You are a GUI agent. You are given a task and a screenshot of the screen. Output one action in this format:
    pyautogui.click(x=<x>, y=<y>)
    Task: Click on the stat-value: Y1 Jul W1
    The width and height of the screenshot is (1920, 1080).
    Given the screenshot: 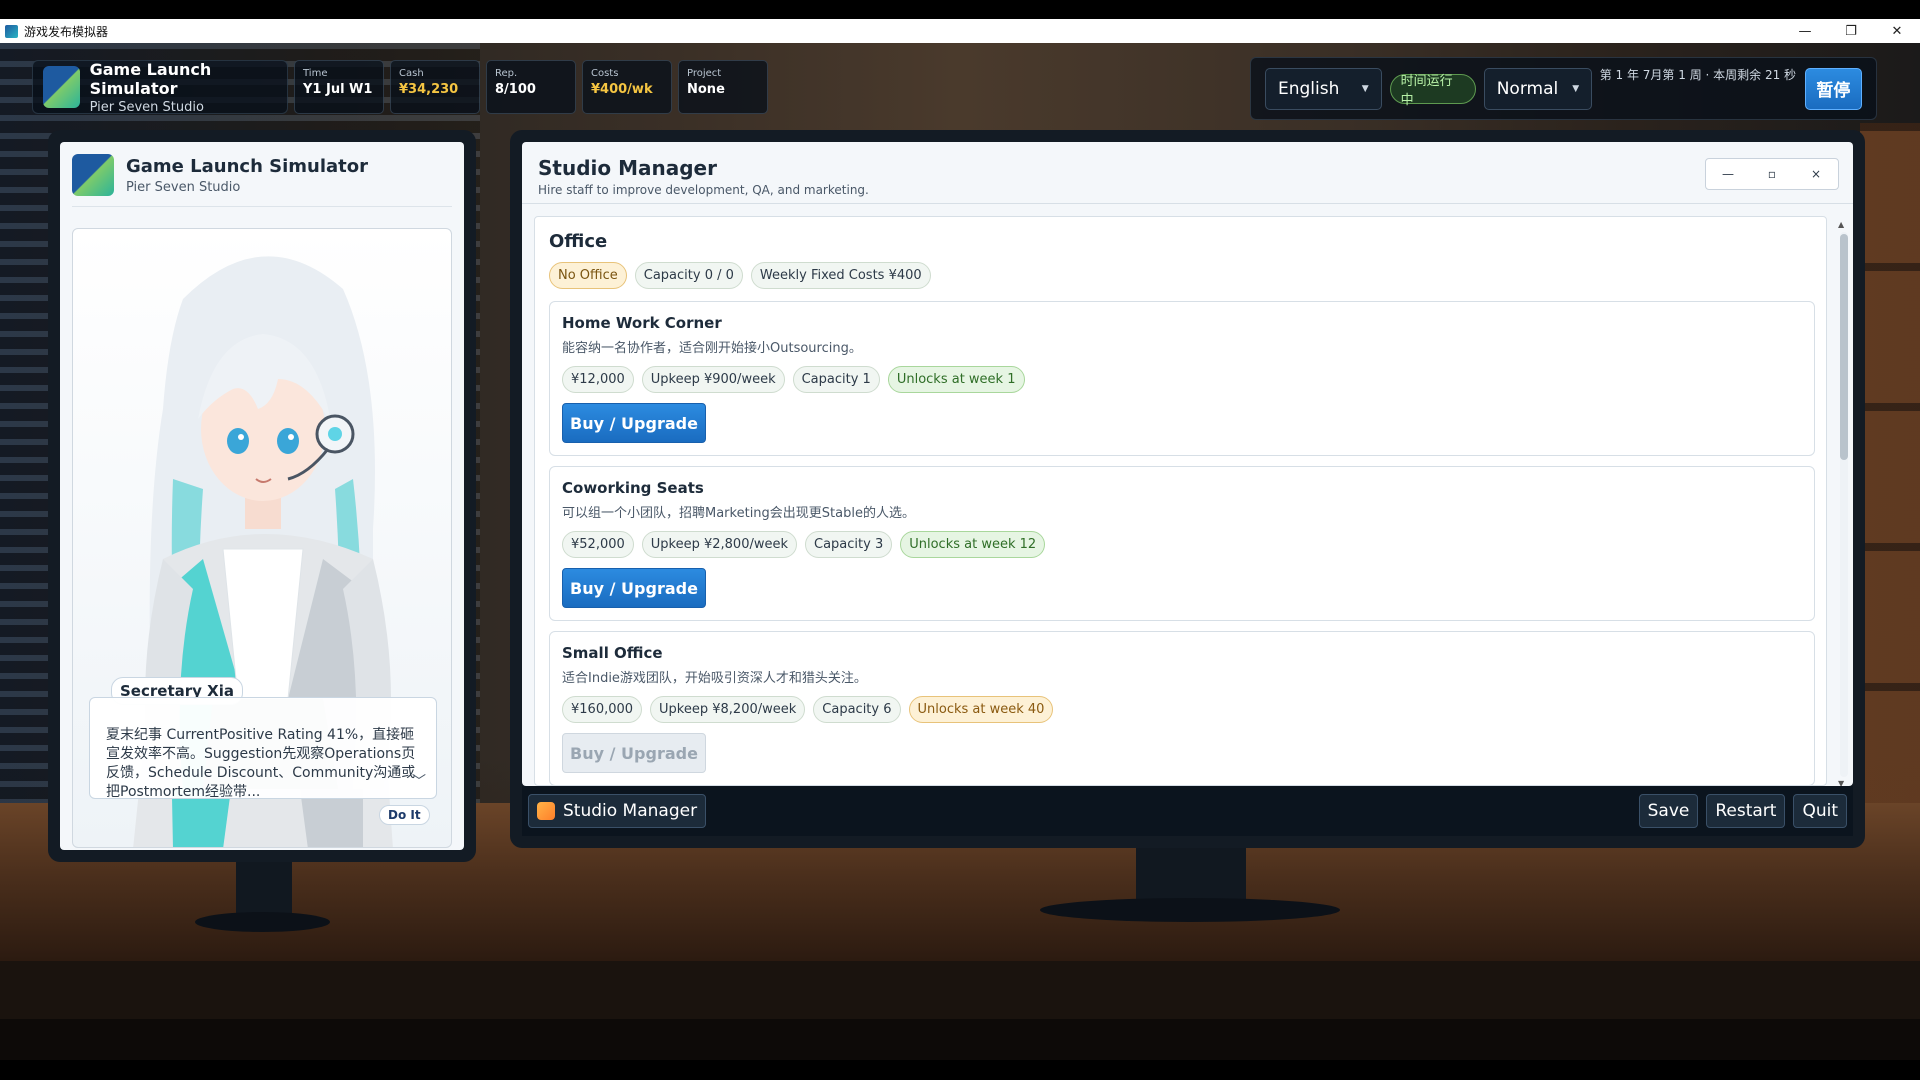 What is the action you would take?
    pyautogui.click(x=338, y=89)
    